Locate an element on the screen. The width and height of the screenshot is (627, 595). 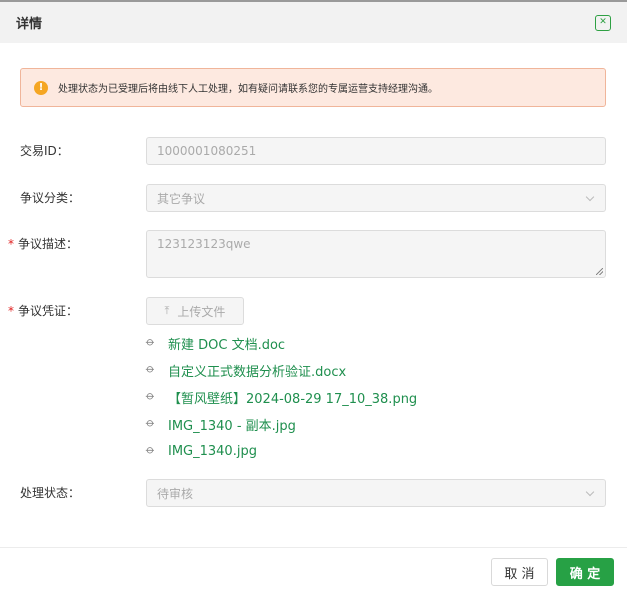
close-icon: ✕ is located at coordinates (603, 22).